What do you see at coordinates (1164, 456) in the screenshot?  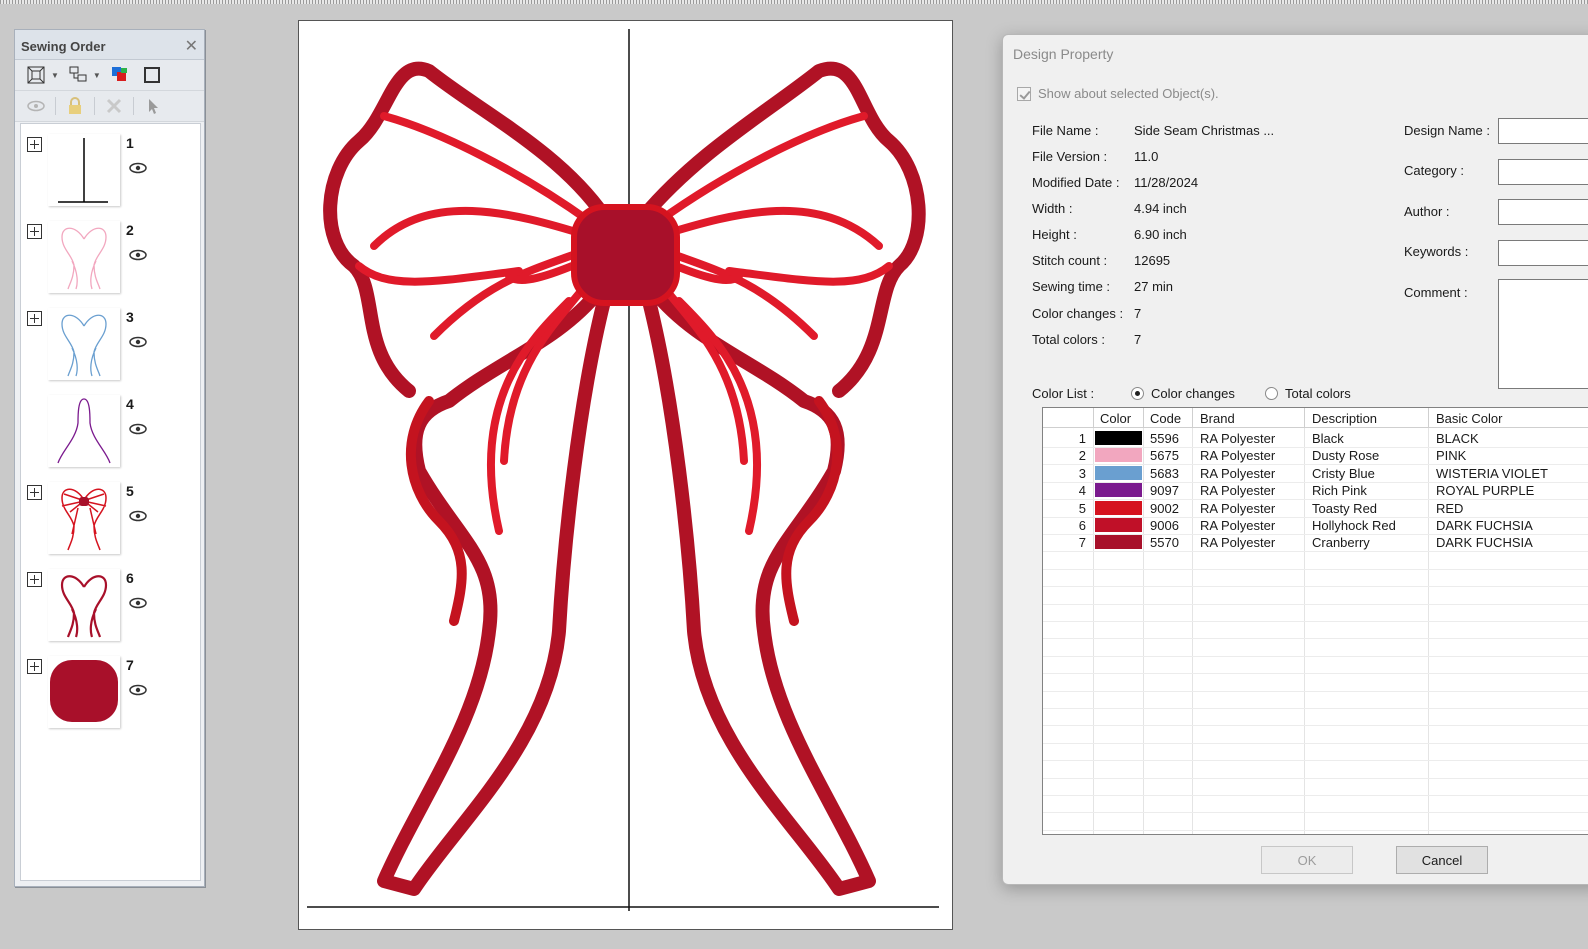 I see `code-cell: 5675` at bounding box center [1164, 456].